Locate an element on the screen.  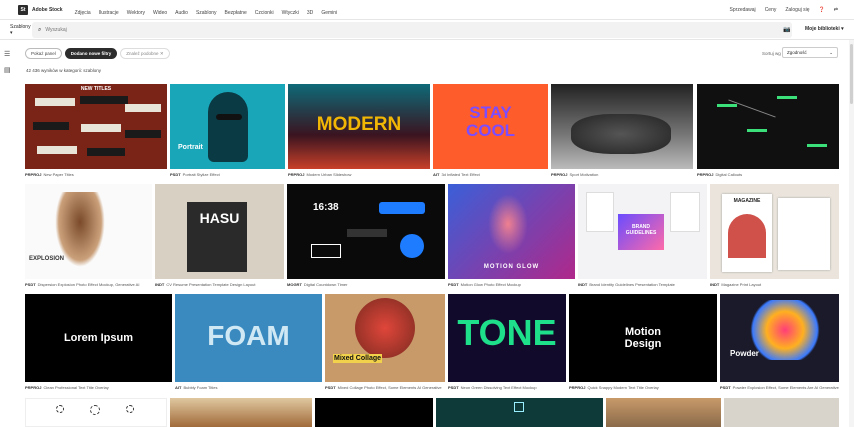
result-tile: BRAND GUIDELINES is located at coordinates (642, 231).